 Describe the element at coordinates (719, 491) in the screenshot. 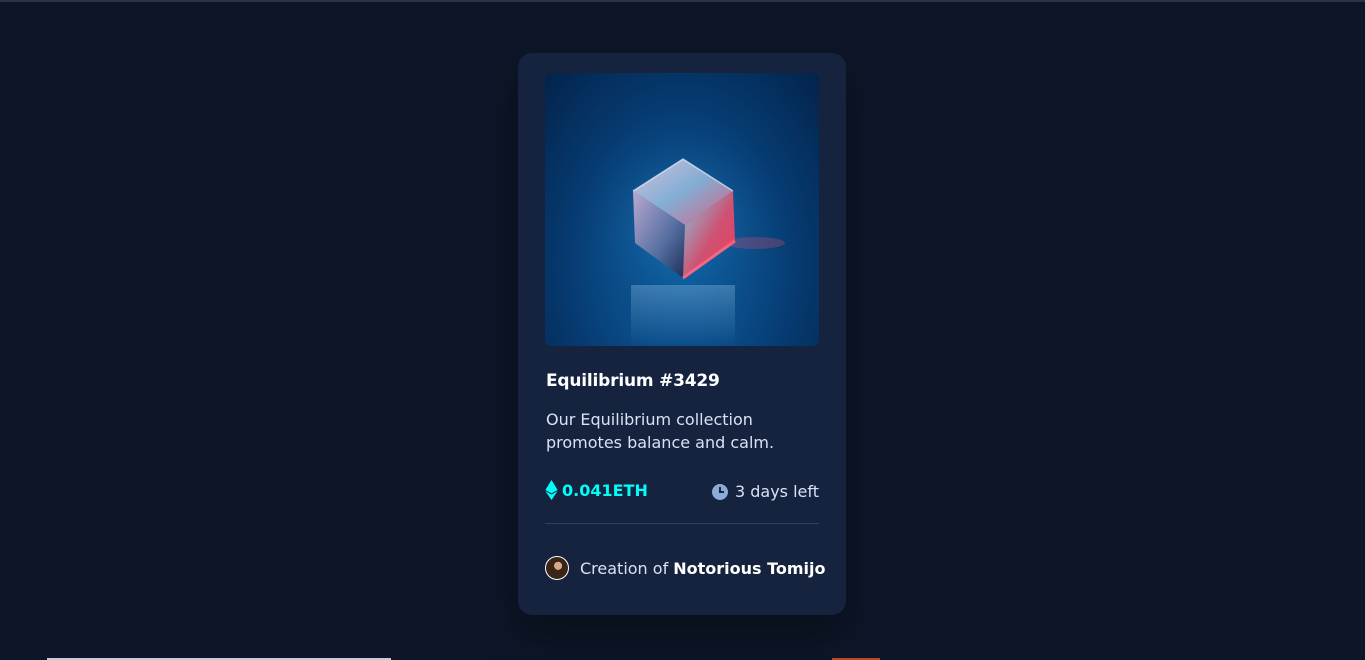

I see `clock-icon` at that location.